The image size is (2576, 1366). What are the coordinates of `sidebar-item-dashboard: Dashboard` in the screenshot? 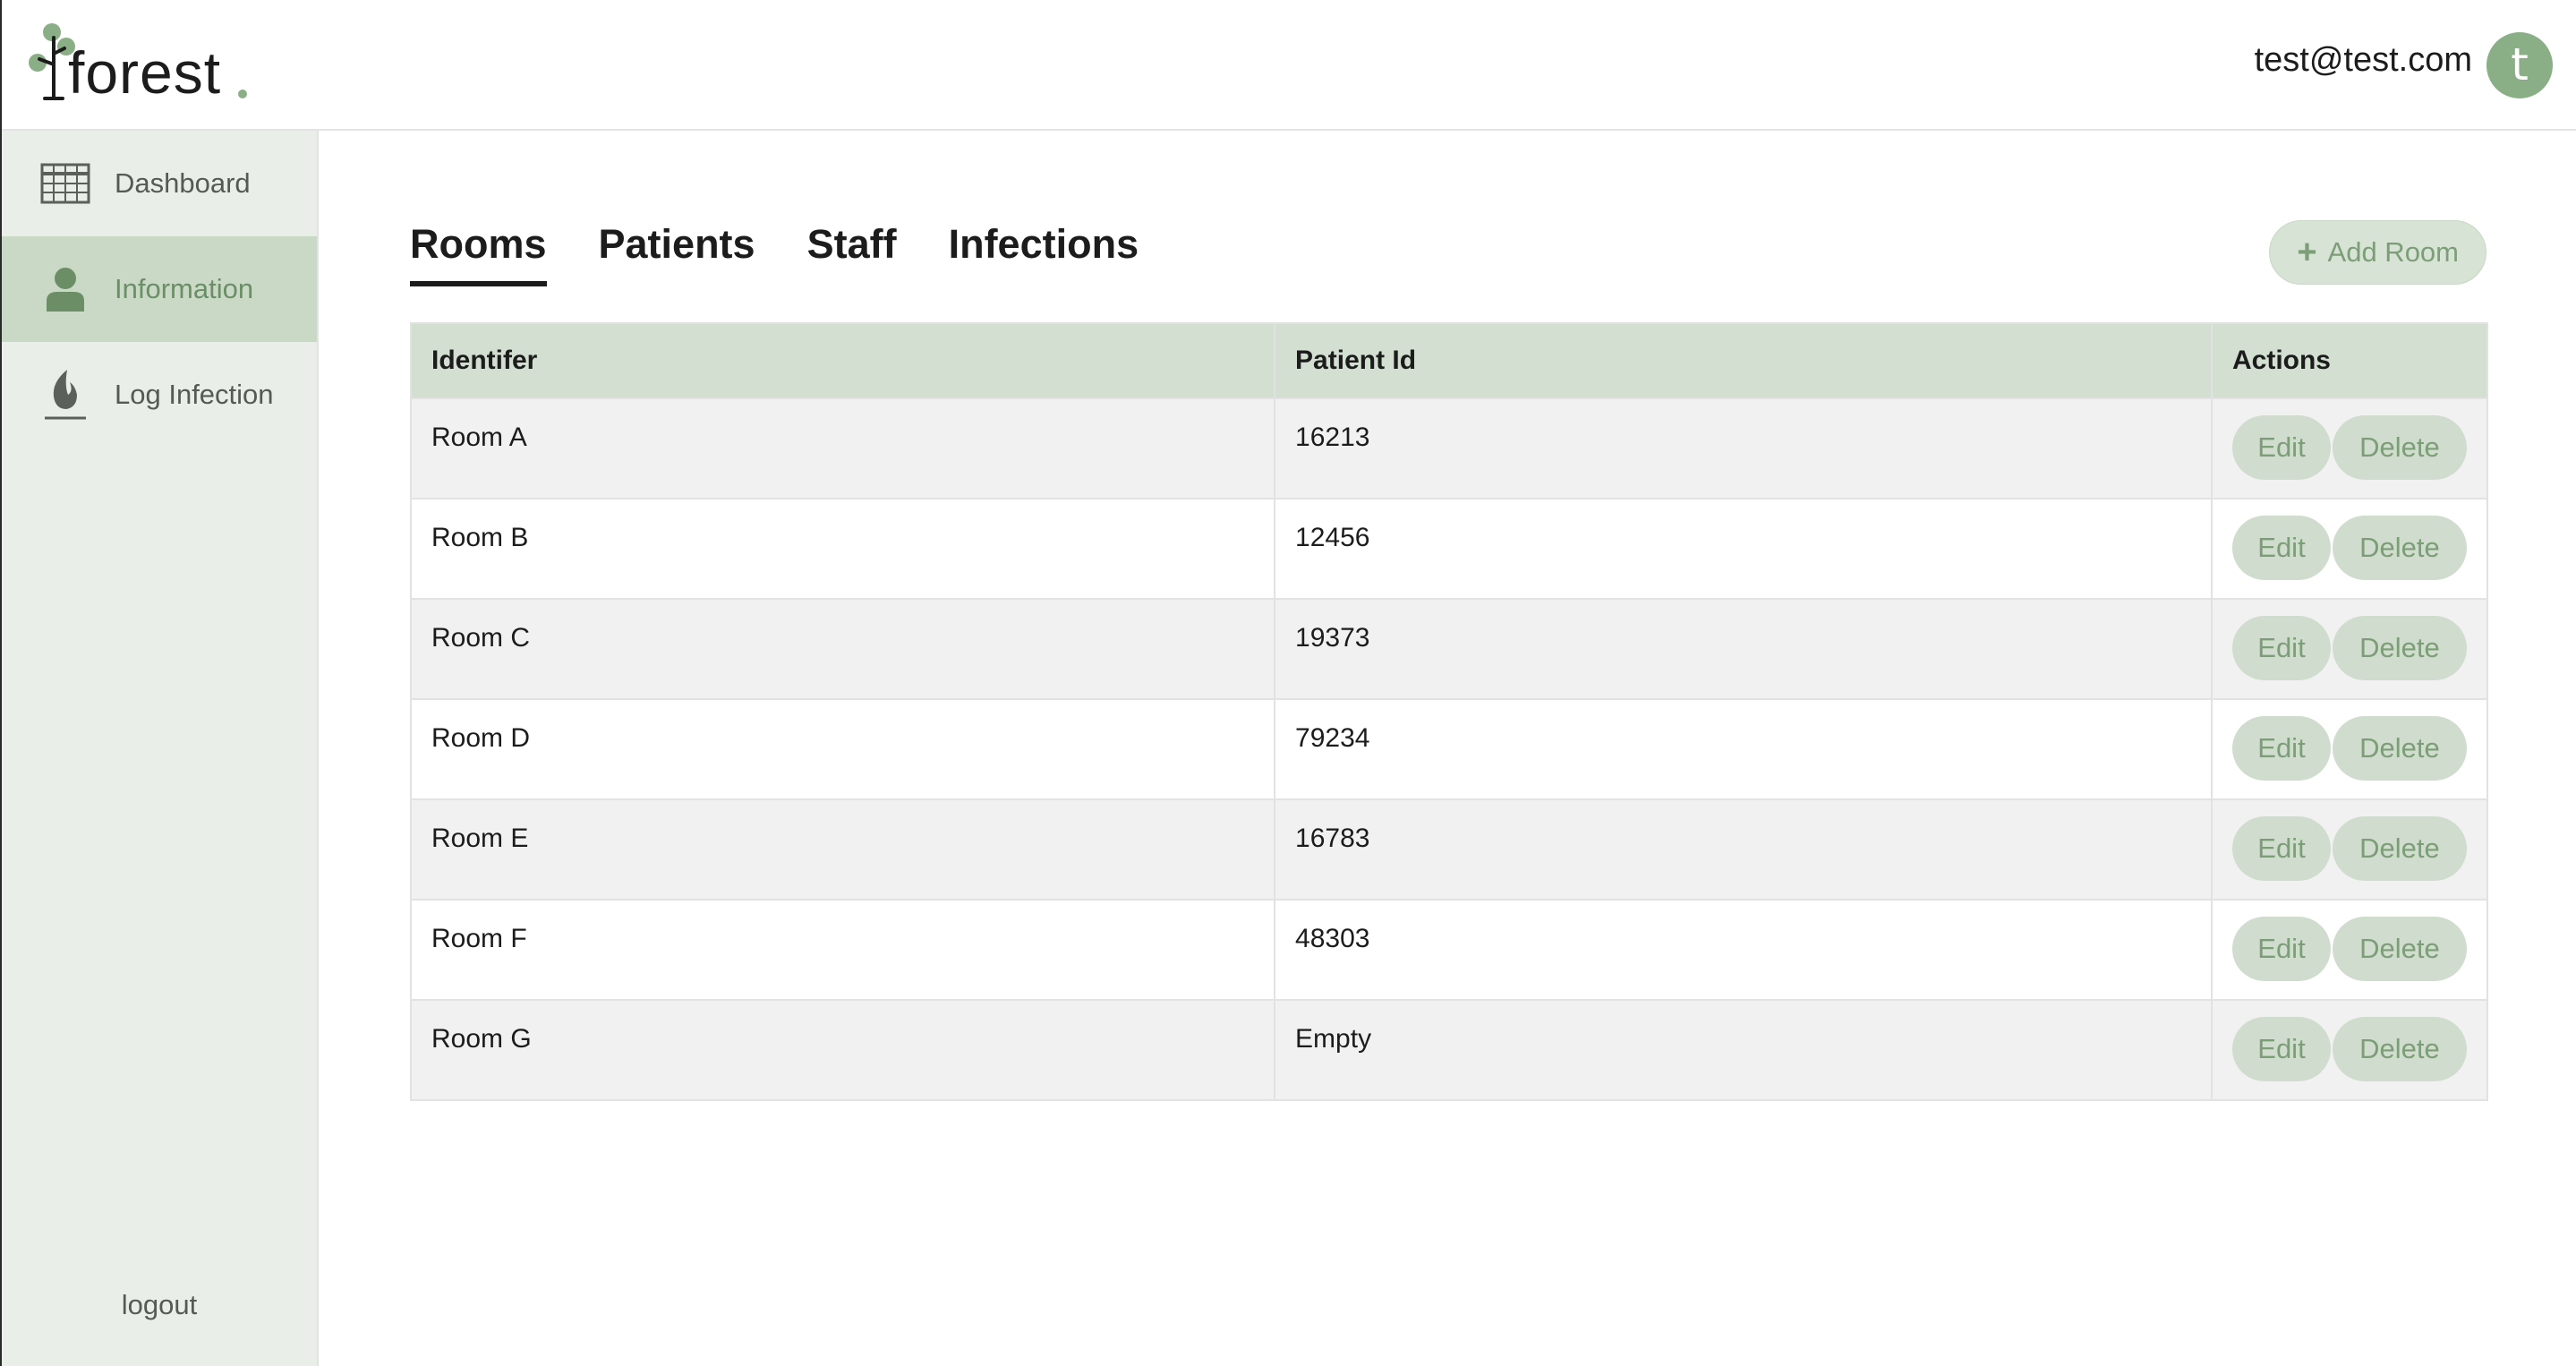 It's located at (159, 183).